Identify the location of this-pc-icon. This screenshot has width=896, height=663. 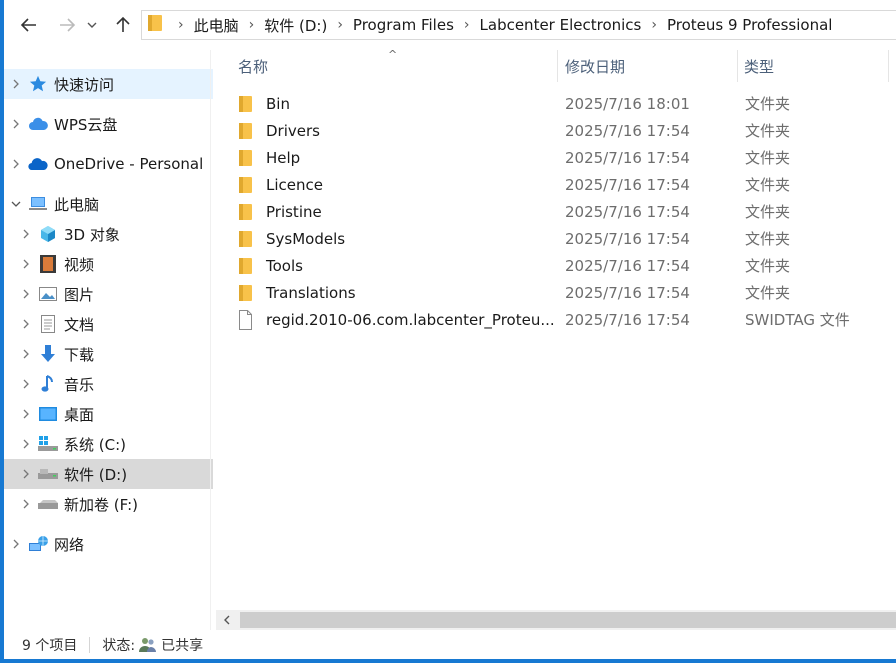
(38, 204).